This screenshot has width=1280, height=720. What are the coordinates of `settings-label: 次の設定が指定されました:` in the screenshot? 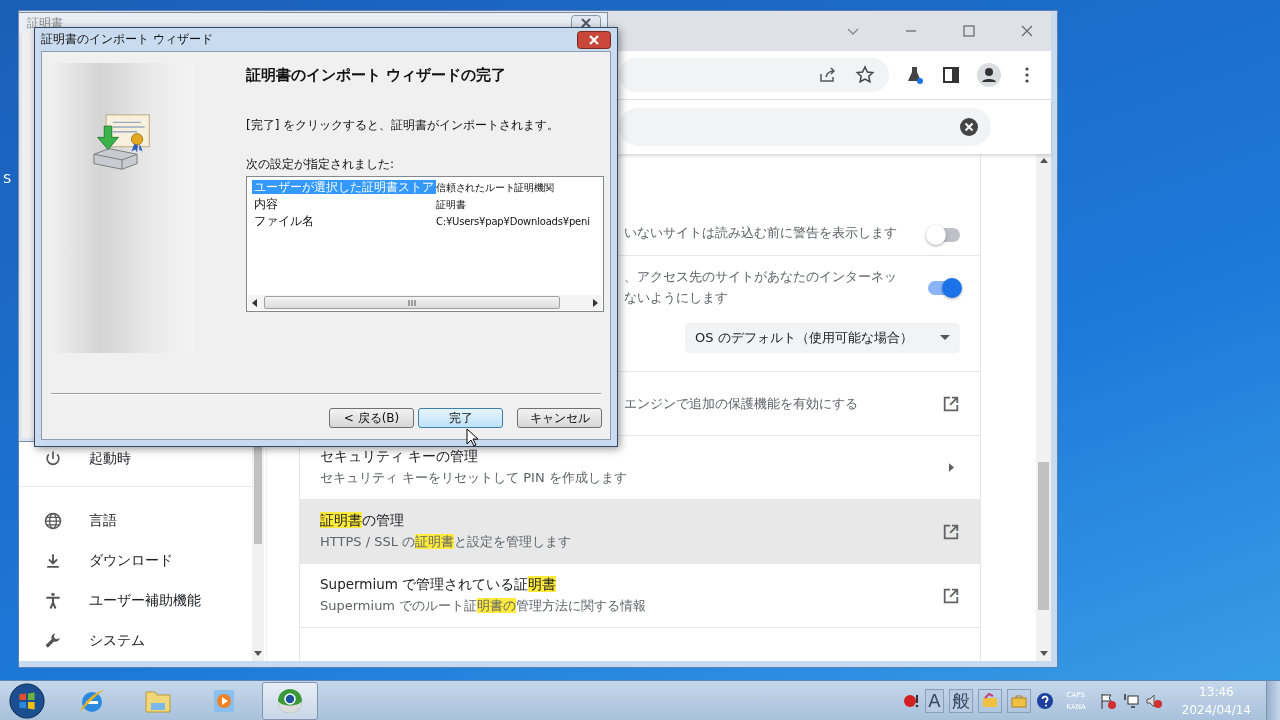 It's located at (321, 164).